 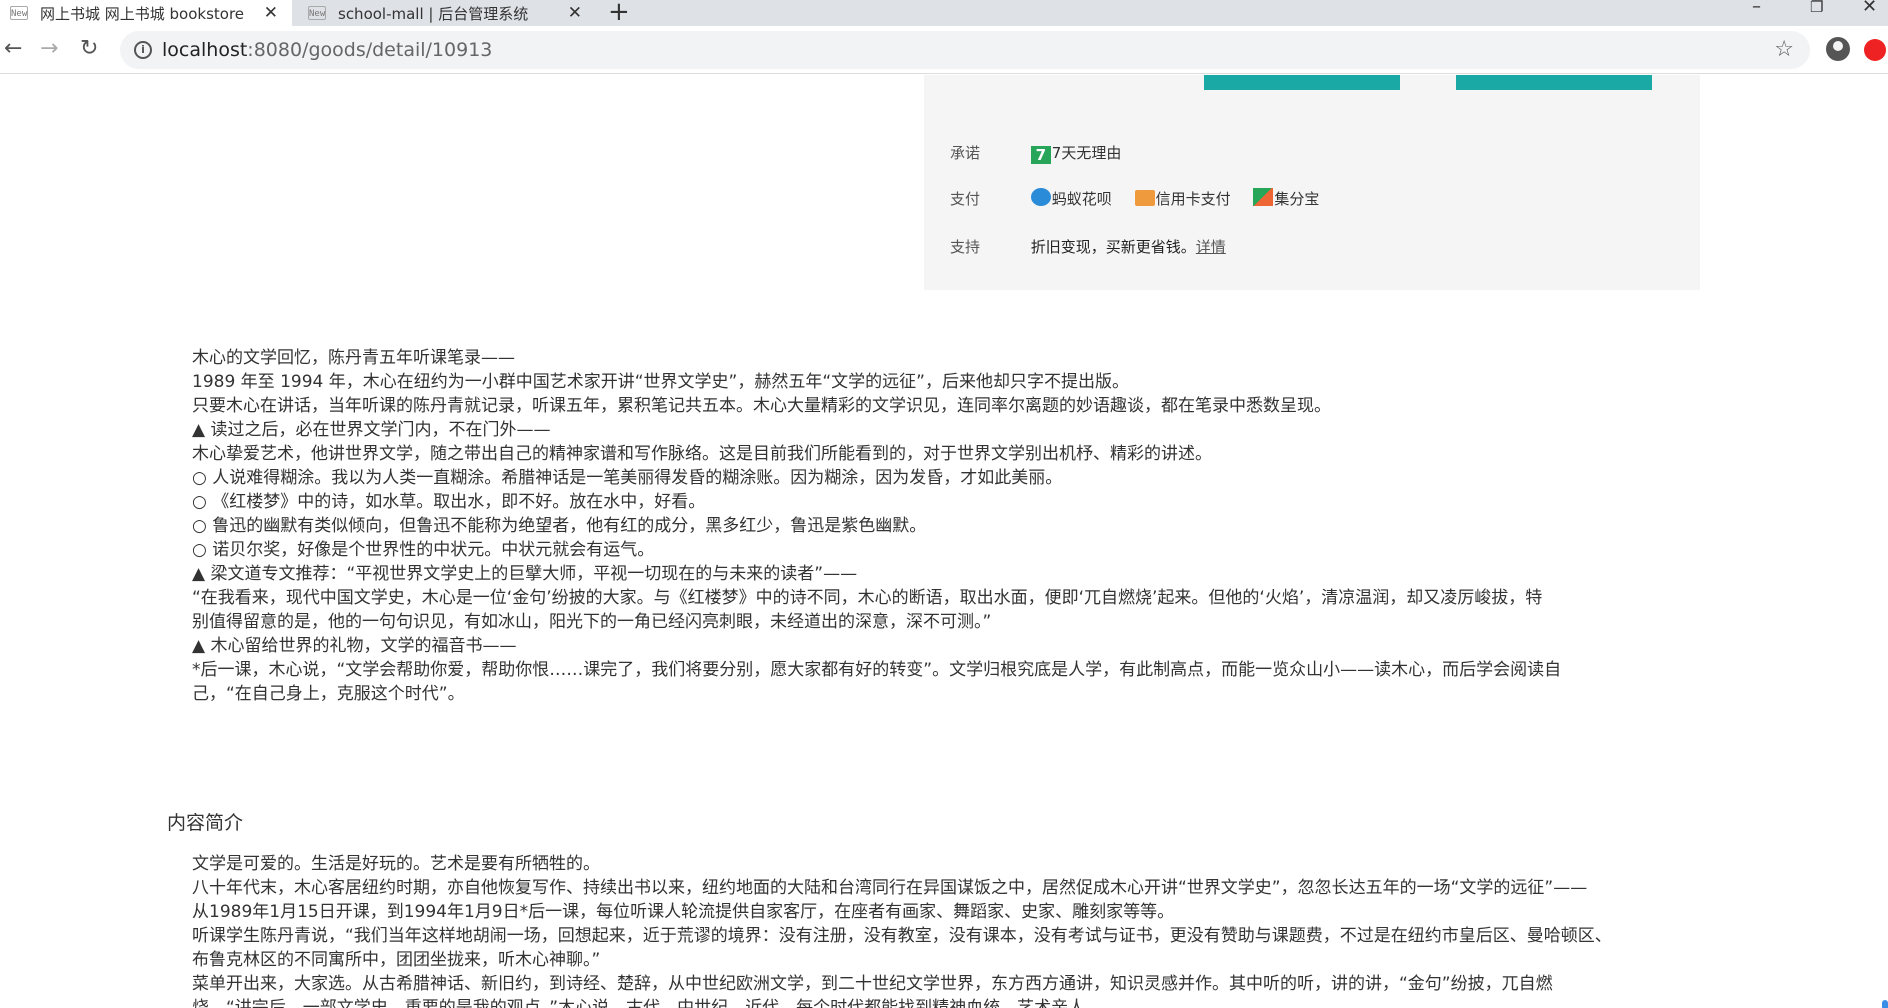 I want to click on huabei-icon, so click(x=1040, y=197).